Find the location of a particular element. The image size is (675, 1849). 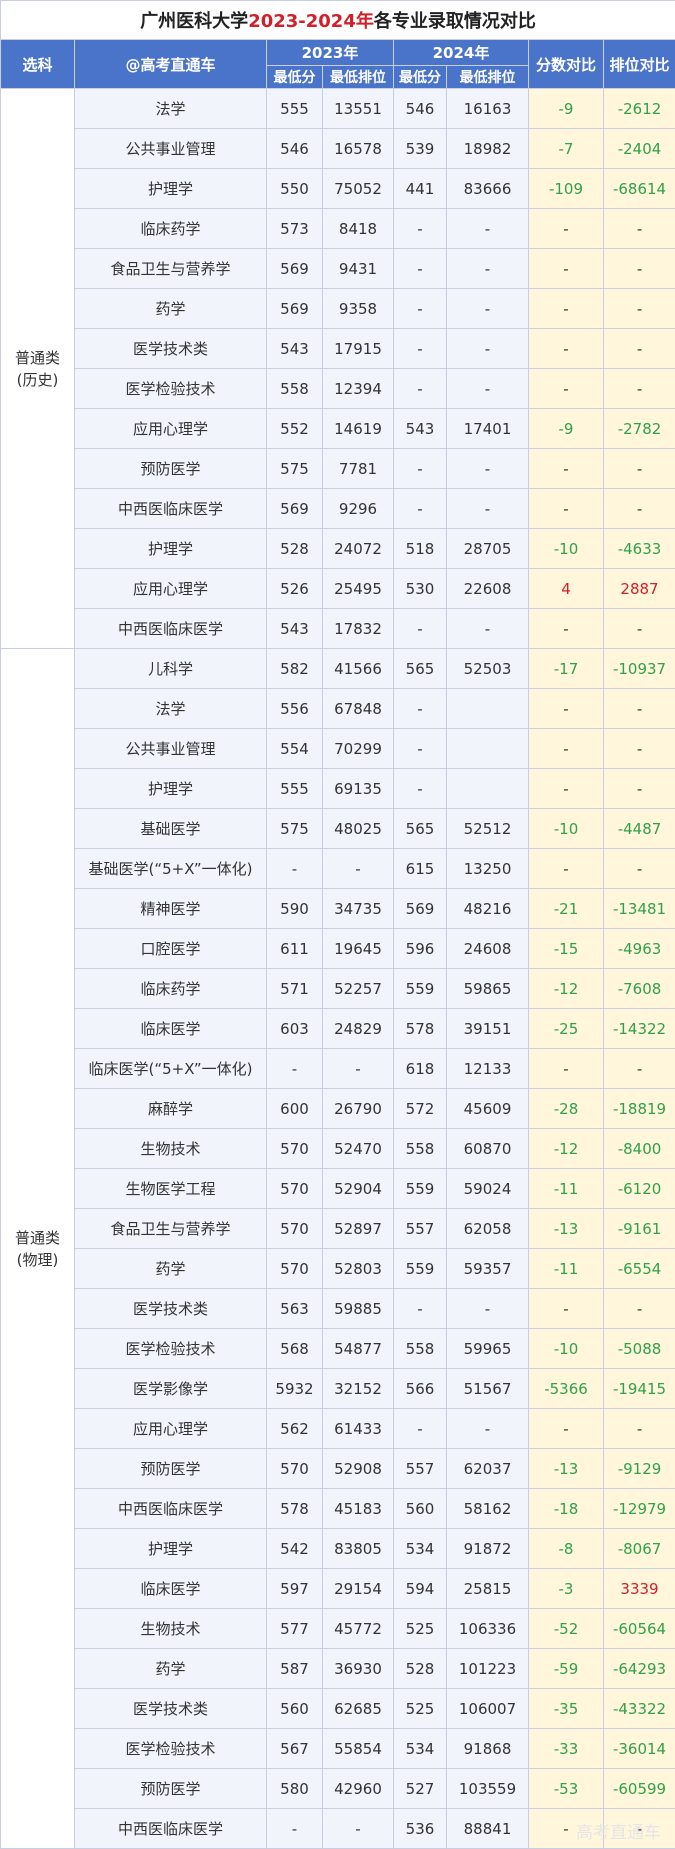

header-2024-min-score: 最低分 is located at coordinates (420, 77).